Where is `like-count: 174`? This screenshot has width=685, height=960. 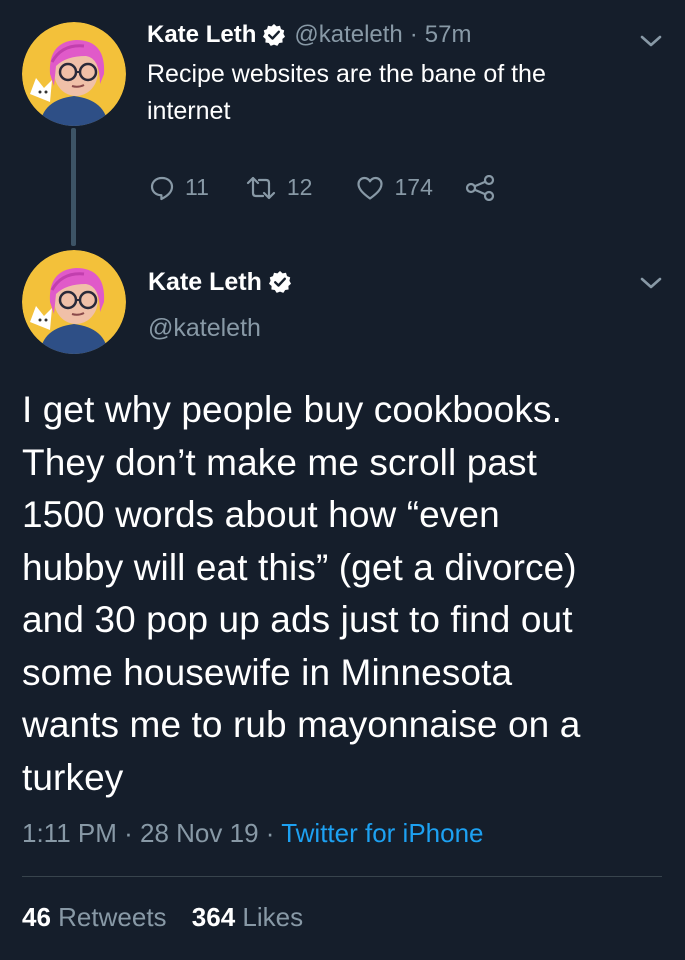 like-count: 174 is located at coordinates (413, 187).